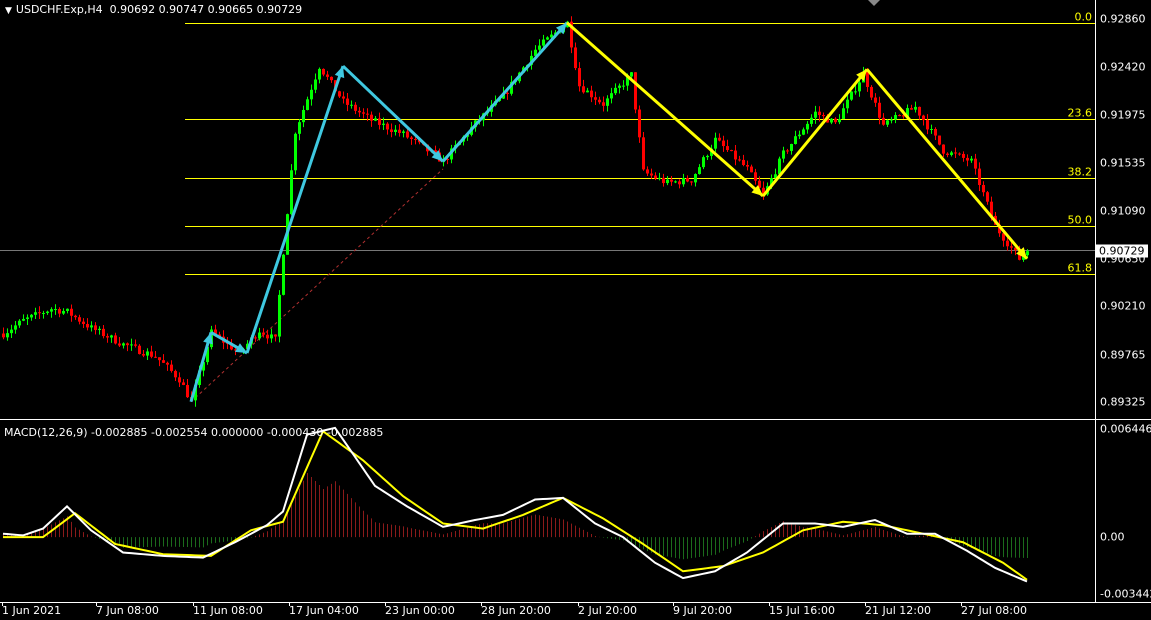 The image size is (1151, 620). Describe the element at coordinates (1080, 220) in the screenshot. I see `fib-label-3: 50.0` at that location.